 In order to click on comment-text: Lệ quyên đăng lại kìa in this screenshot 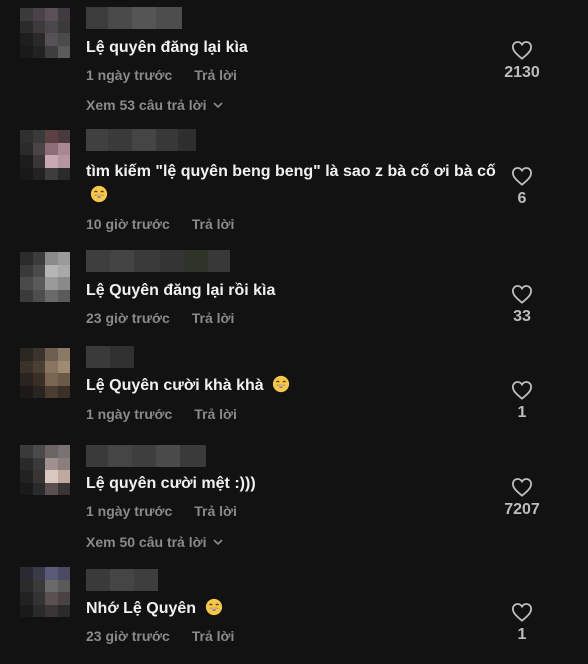, I will do `click(167, 47)`.